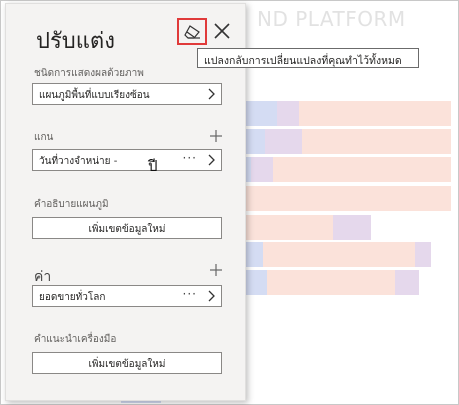  I want to click on text-cursor-label: ปี, so click(153, 166).